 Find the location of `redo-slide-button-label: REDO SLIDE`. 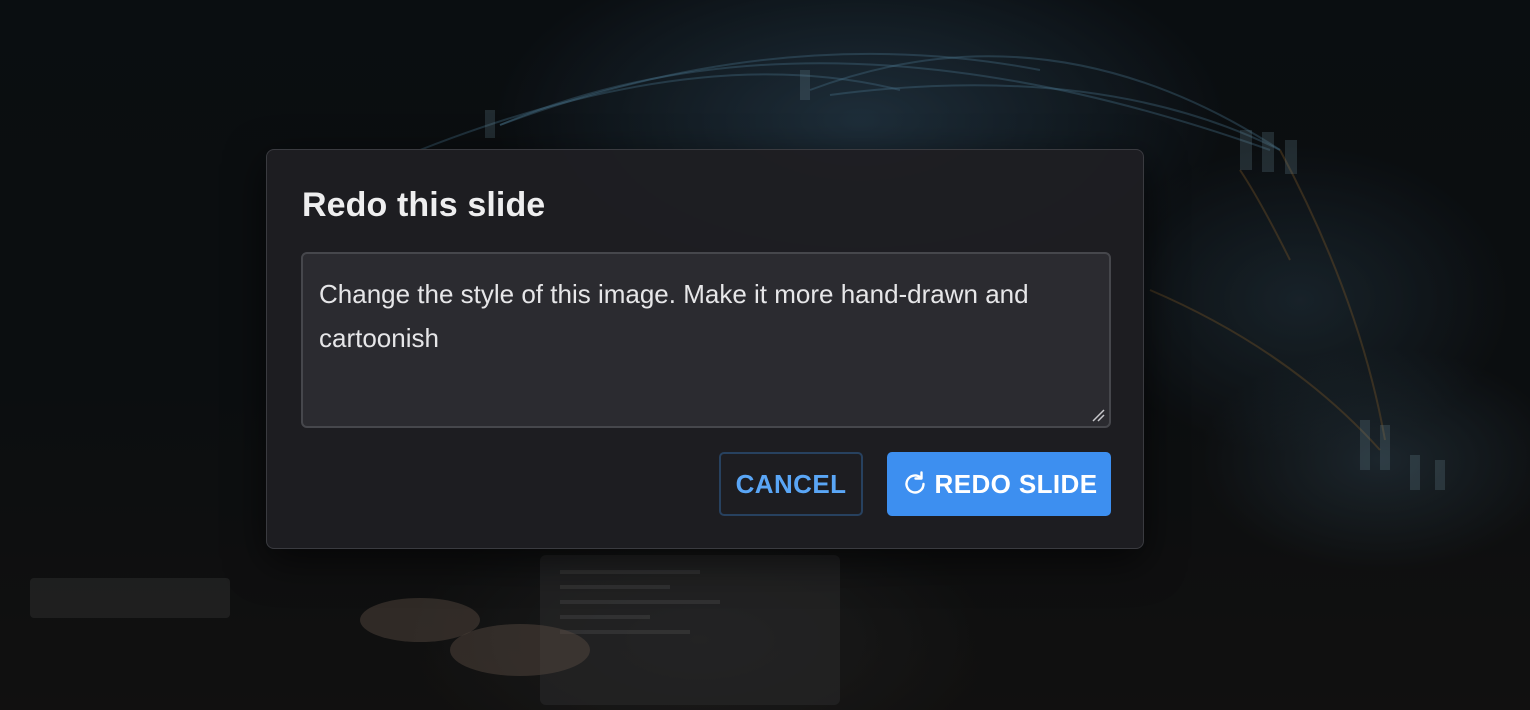

redo-slide-button-label: REDO SLIDE is located at coordinates (1016, 483).